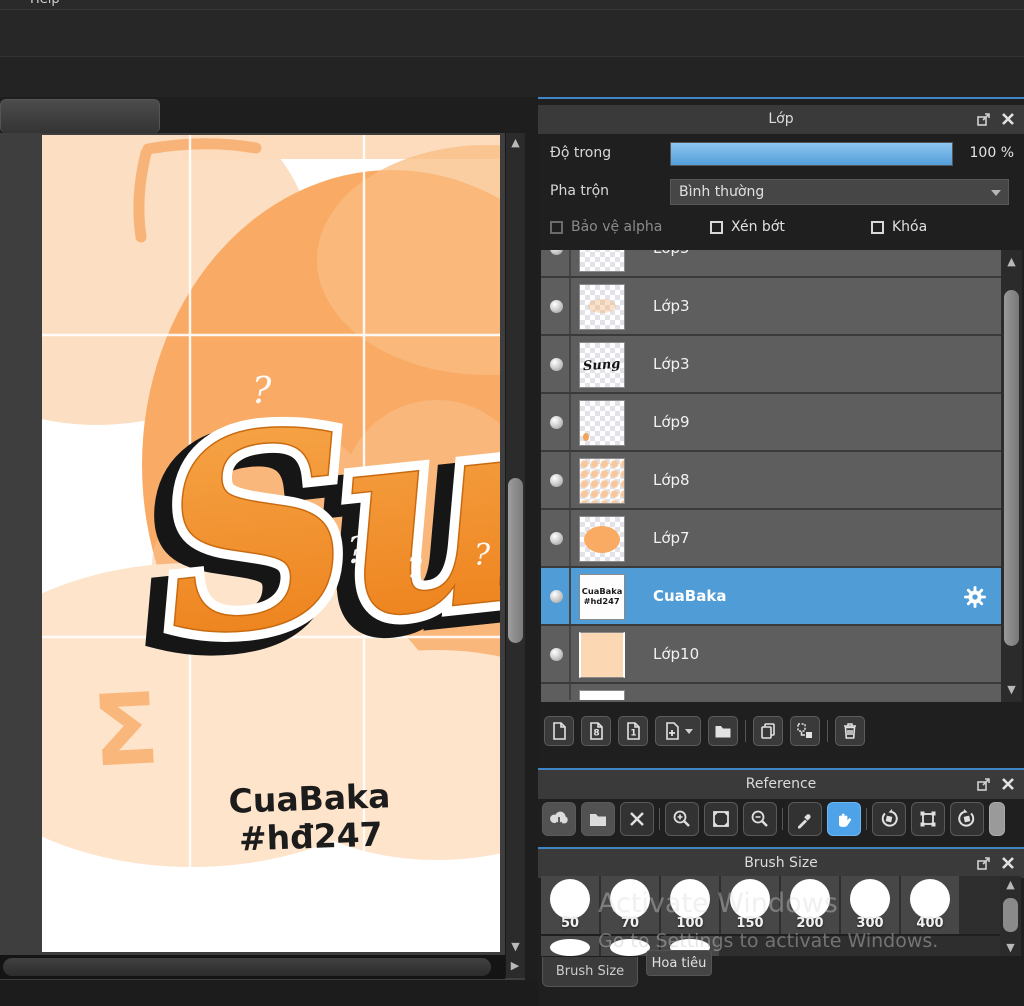  I want to click on open-folder-button, so click(598, 819).